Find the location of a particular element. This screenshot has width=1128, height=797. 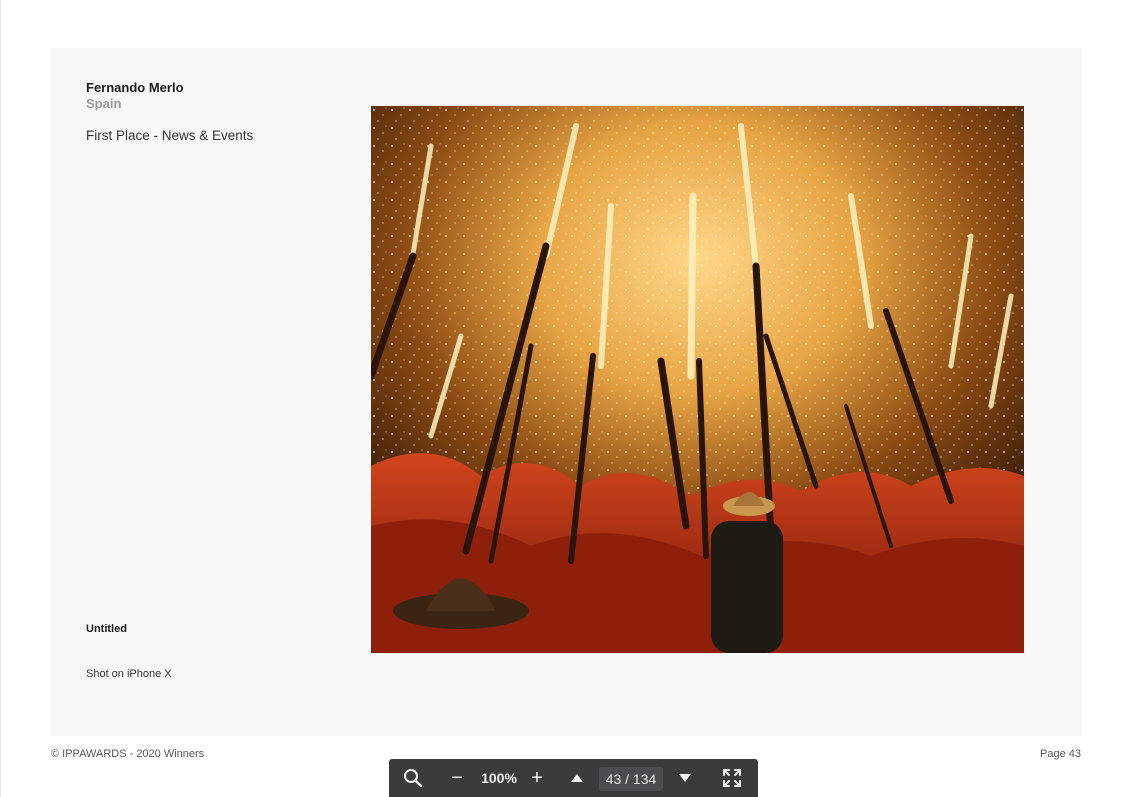

photo-title: Untitled is located at coordinates (106, 629).